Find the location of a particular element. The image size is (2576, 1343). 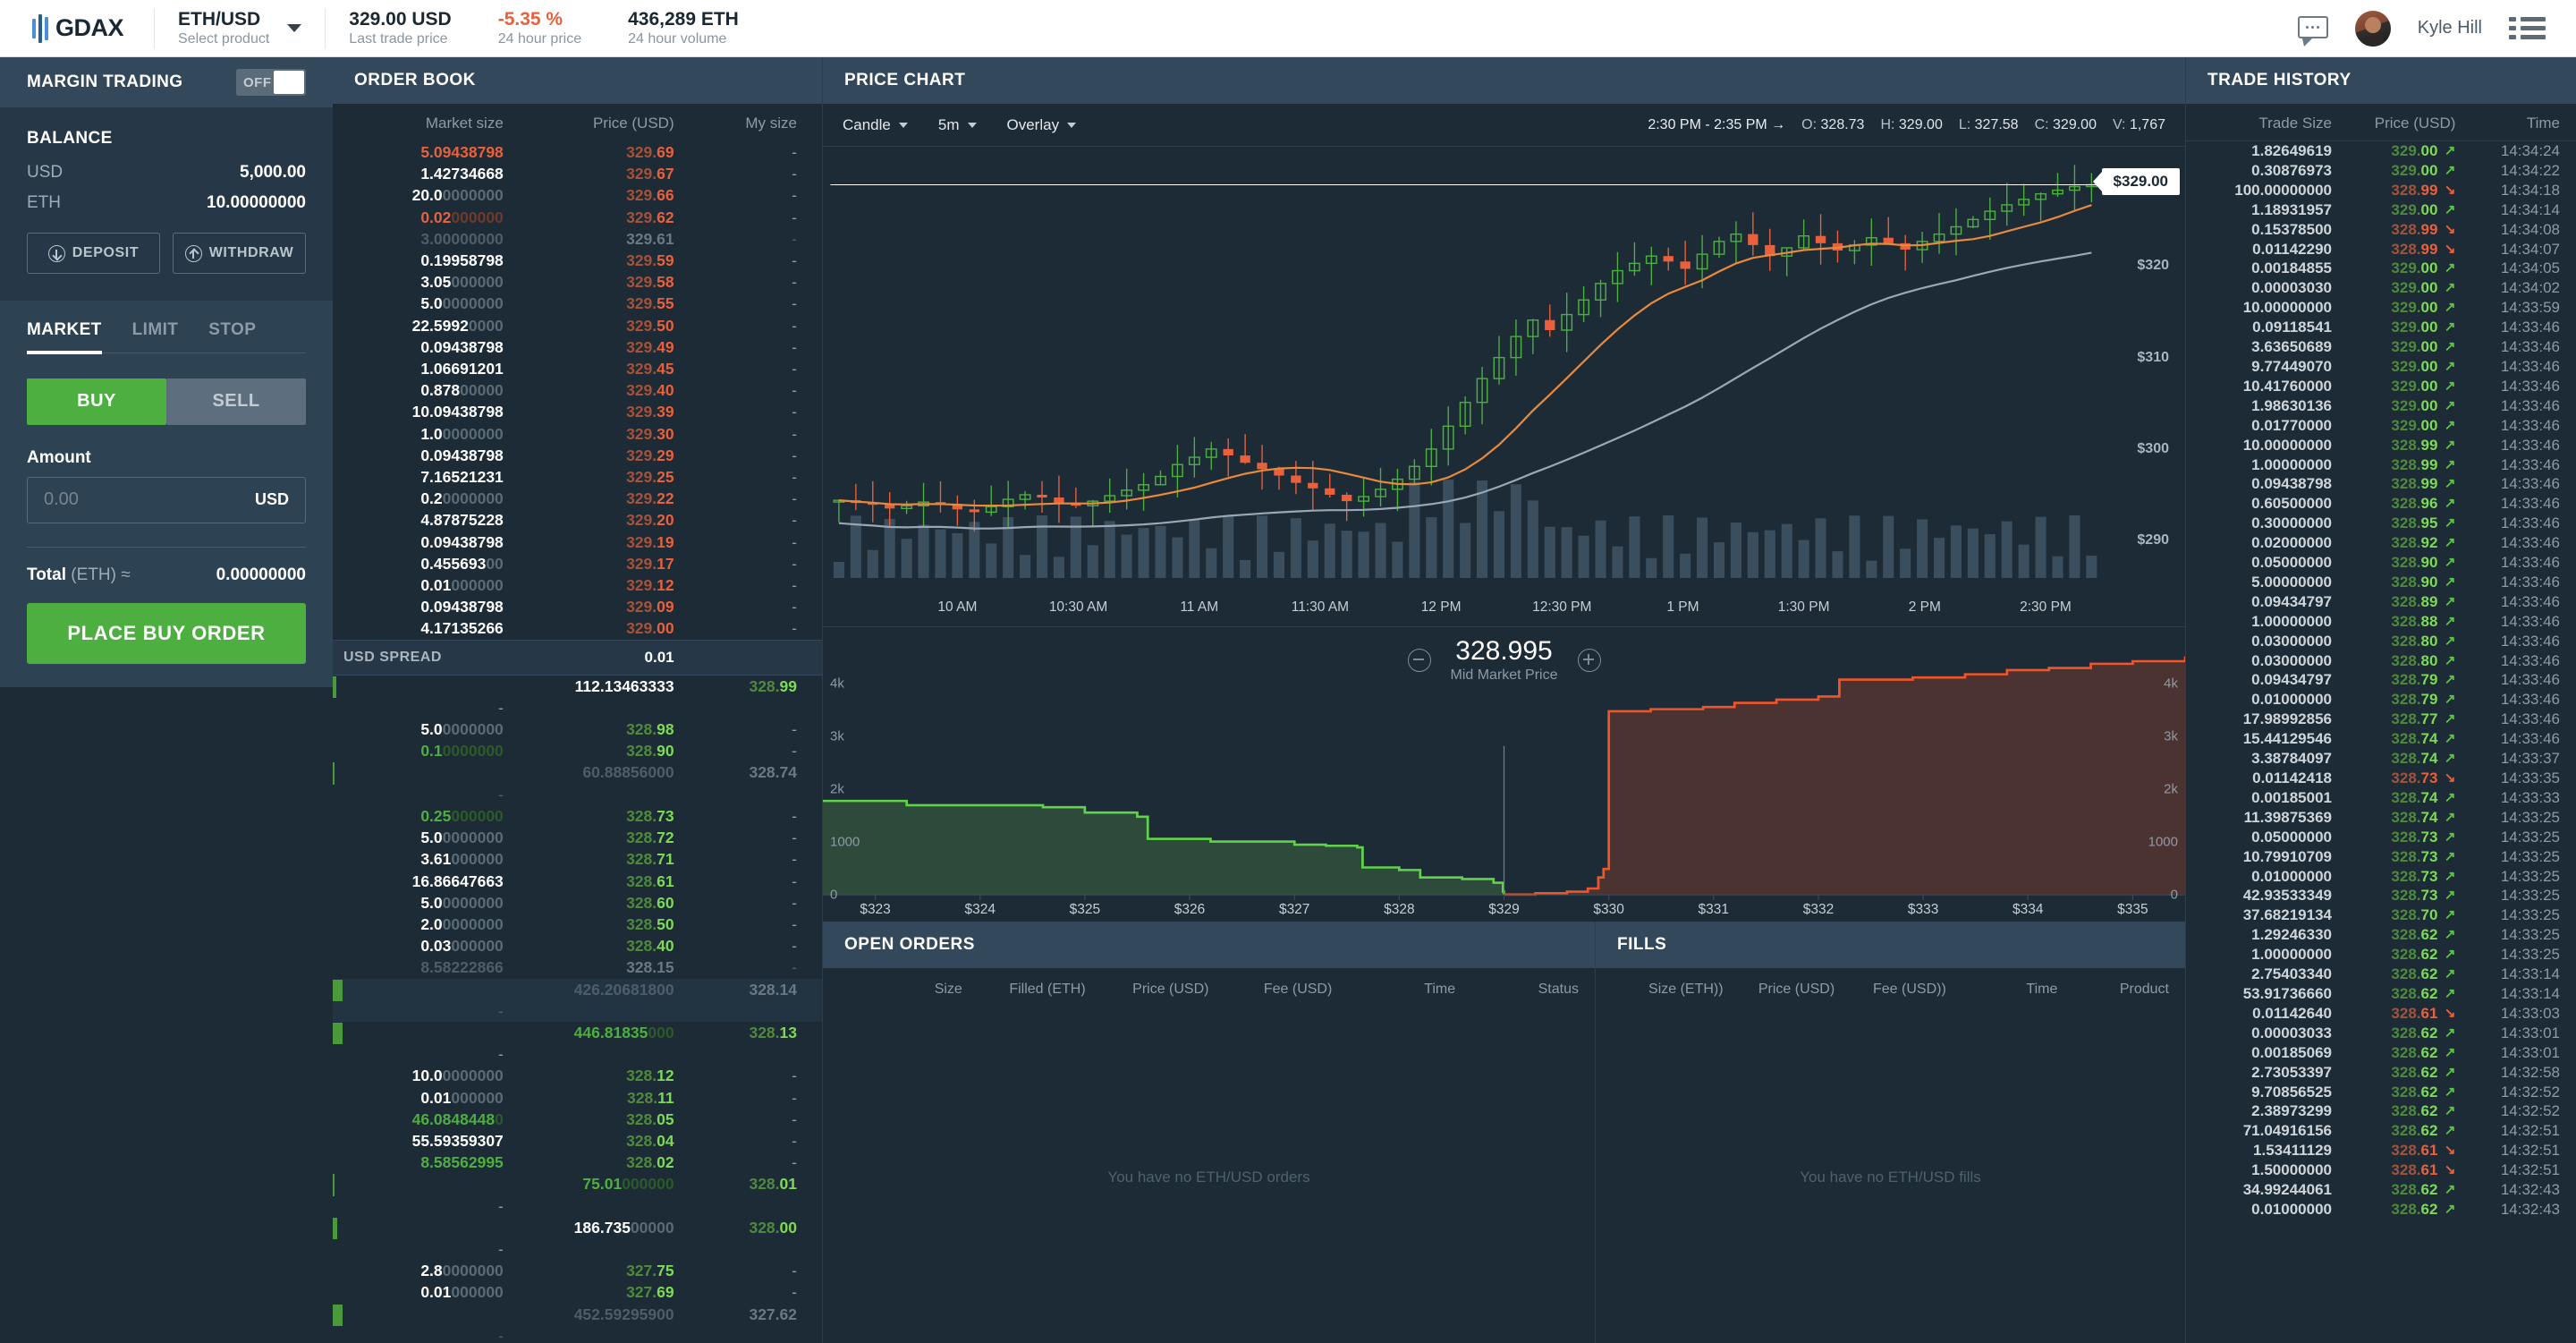

order-book-row: 1.42734668 329.67 - is located at coordinates (577, 173).